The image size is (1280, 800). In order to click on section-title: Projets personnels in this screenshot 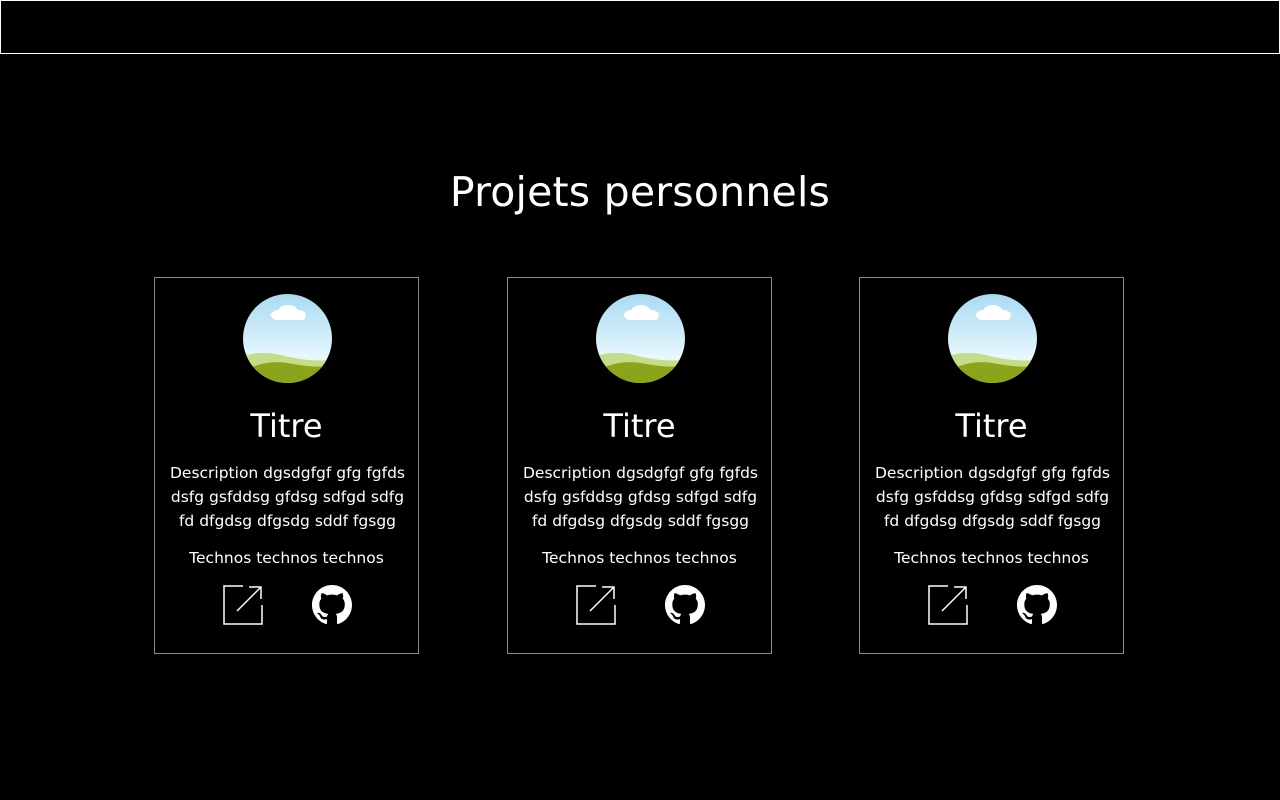, I will do `click(640, 192)`.